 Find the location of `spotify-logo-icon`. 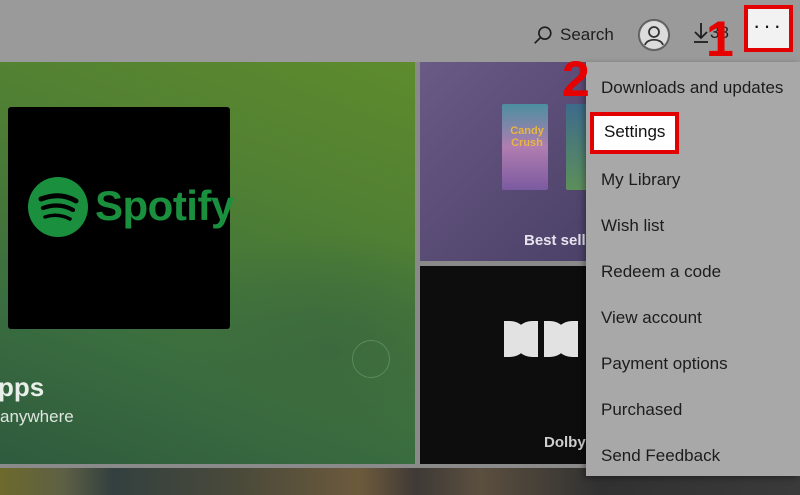

spotify-logo-icon is located at coordinates (58, 207).